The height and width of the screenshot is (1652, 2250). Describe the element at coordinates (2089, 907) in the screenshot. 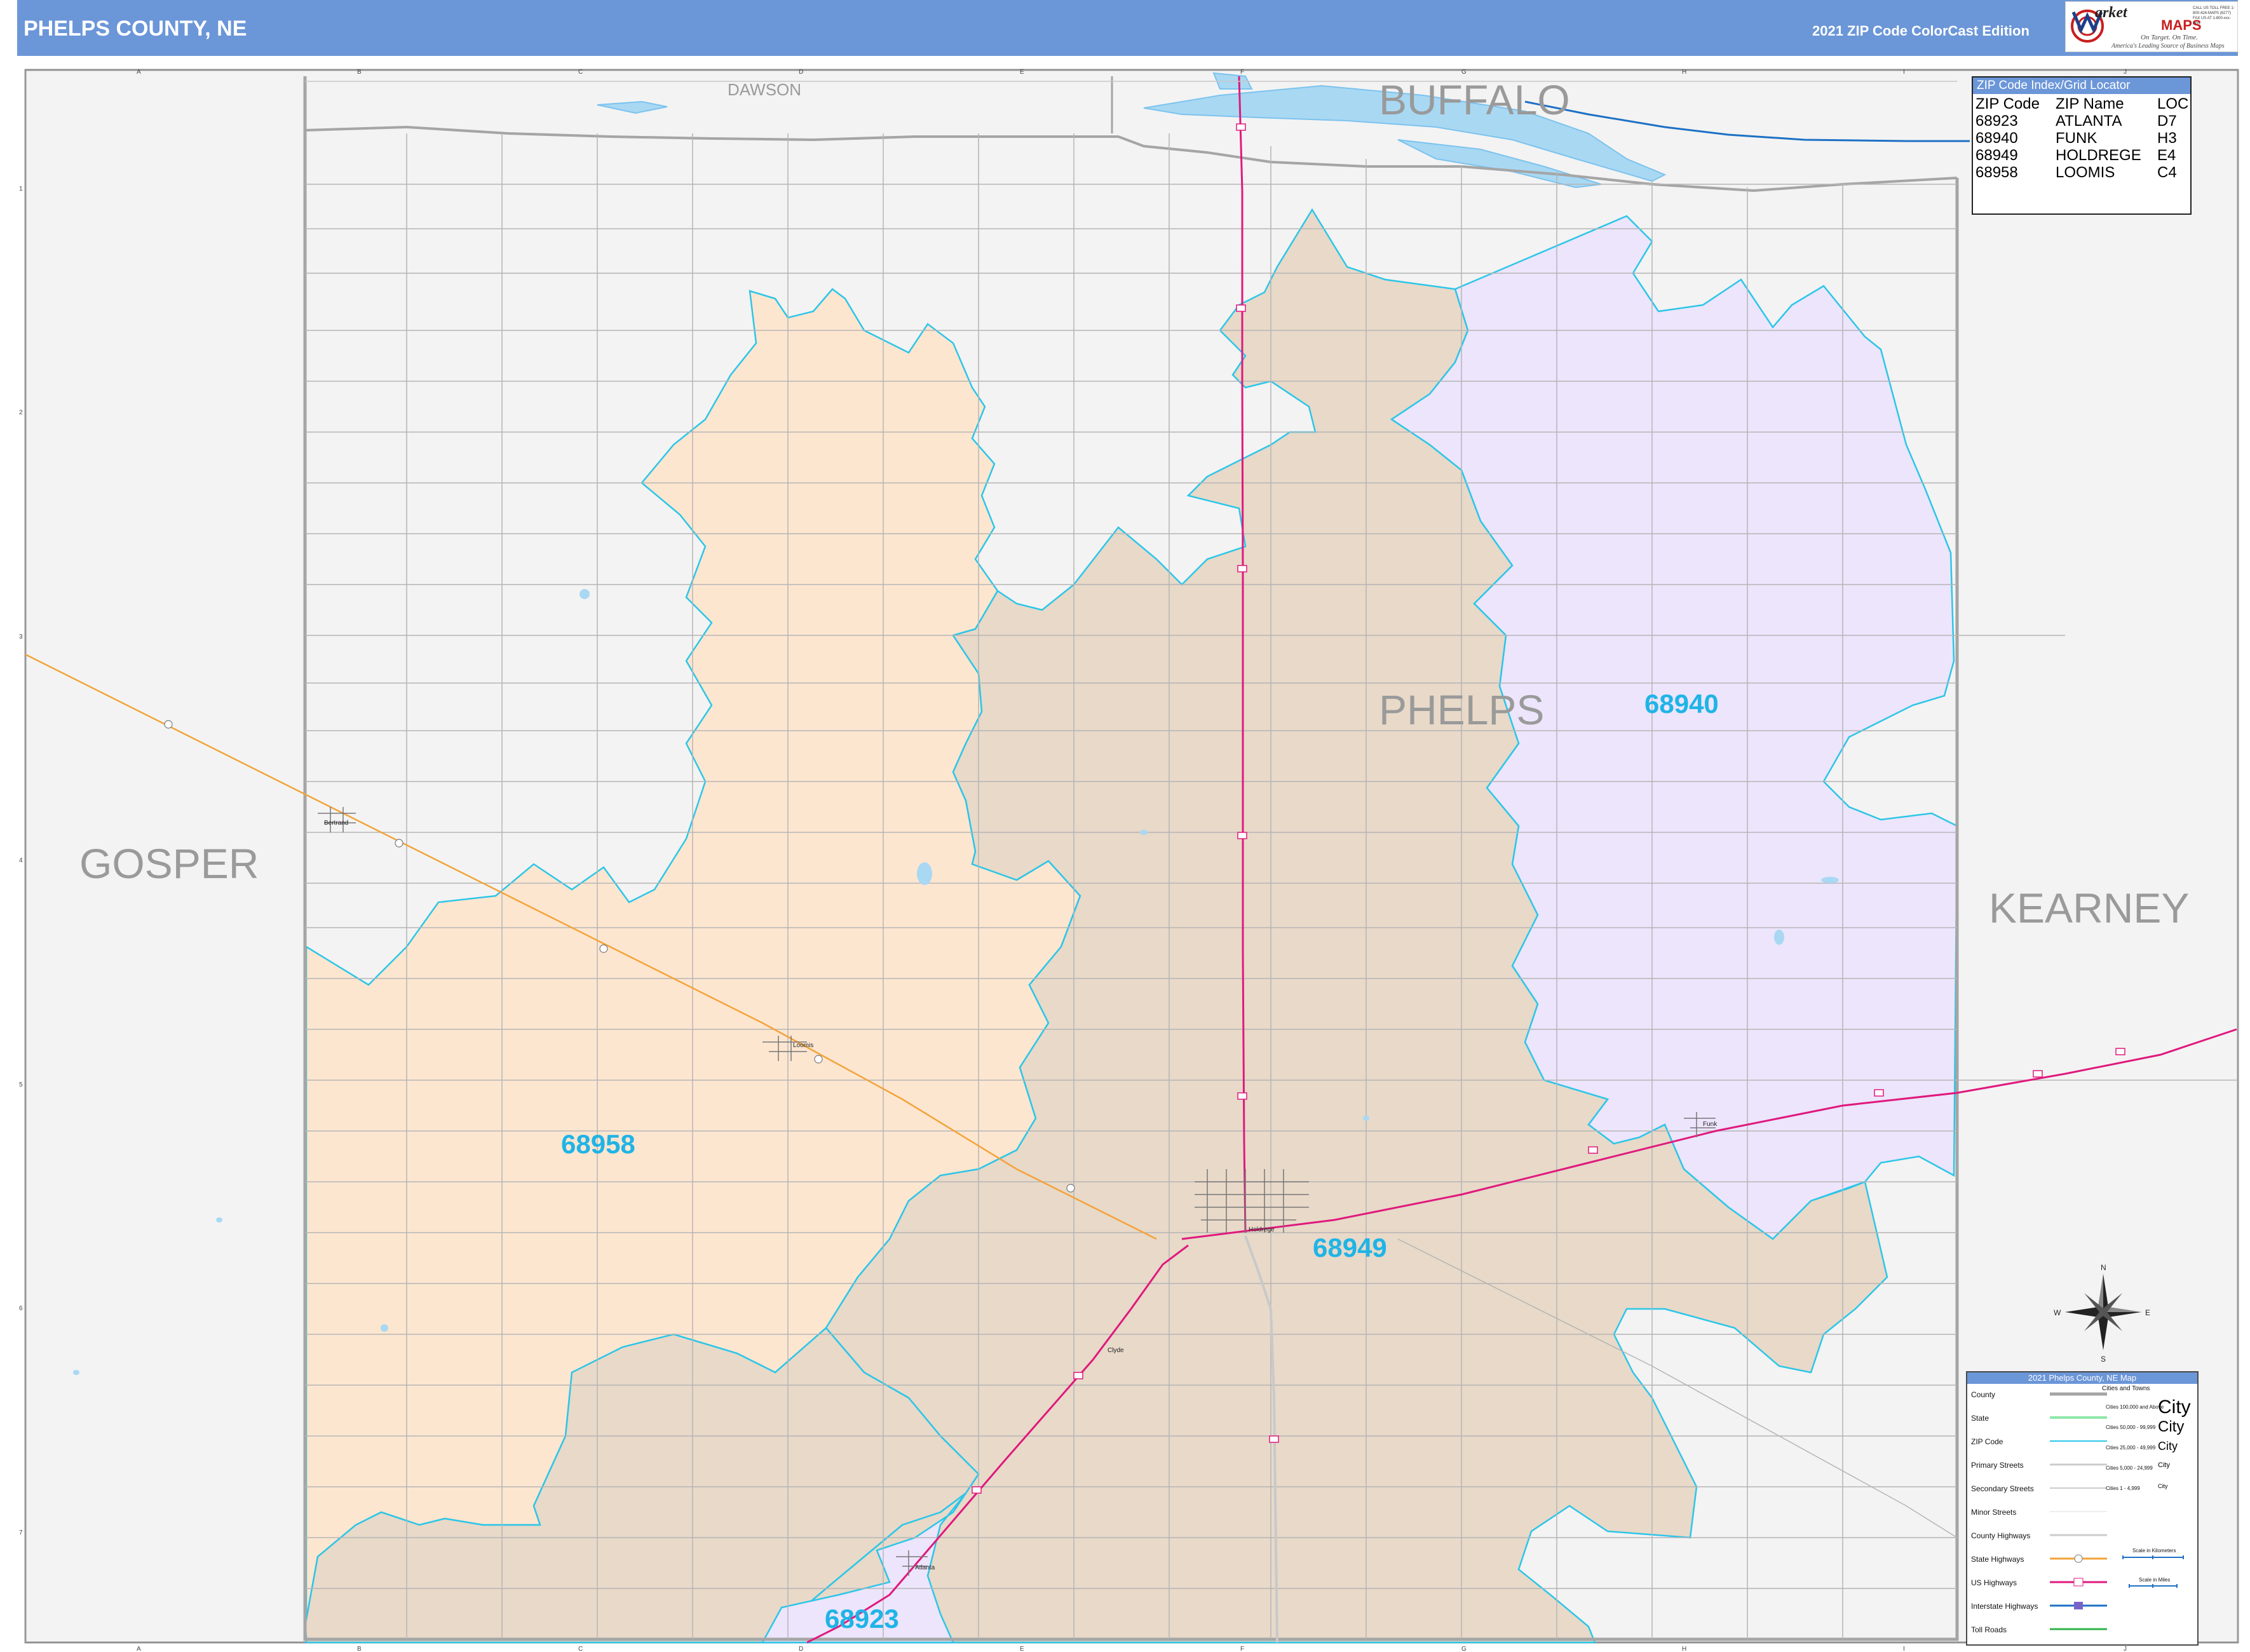

I see `county-label-kearney: KEARNEY` at that location.